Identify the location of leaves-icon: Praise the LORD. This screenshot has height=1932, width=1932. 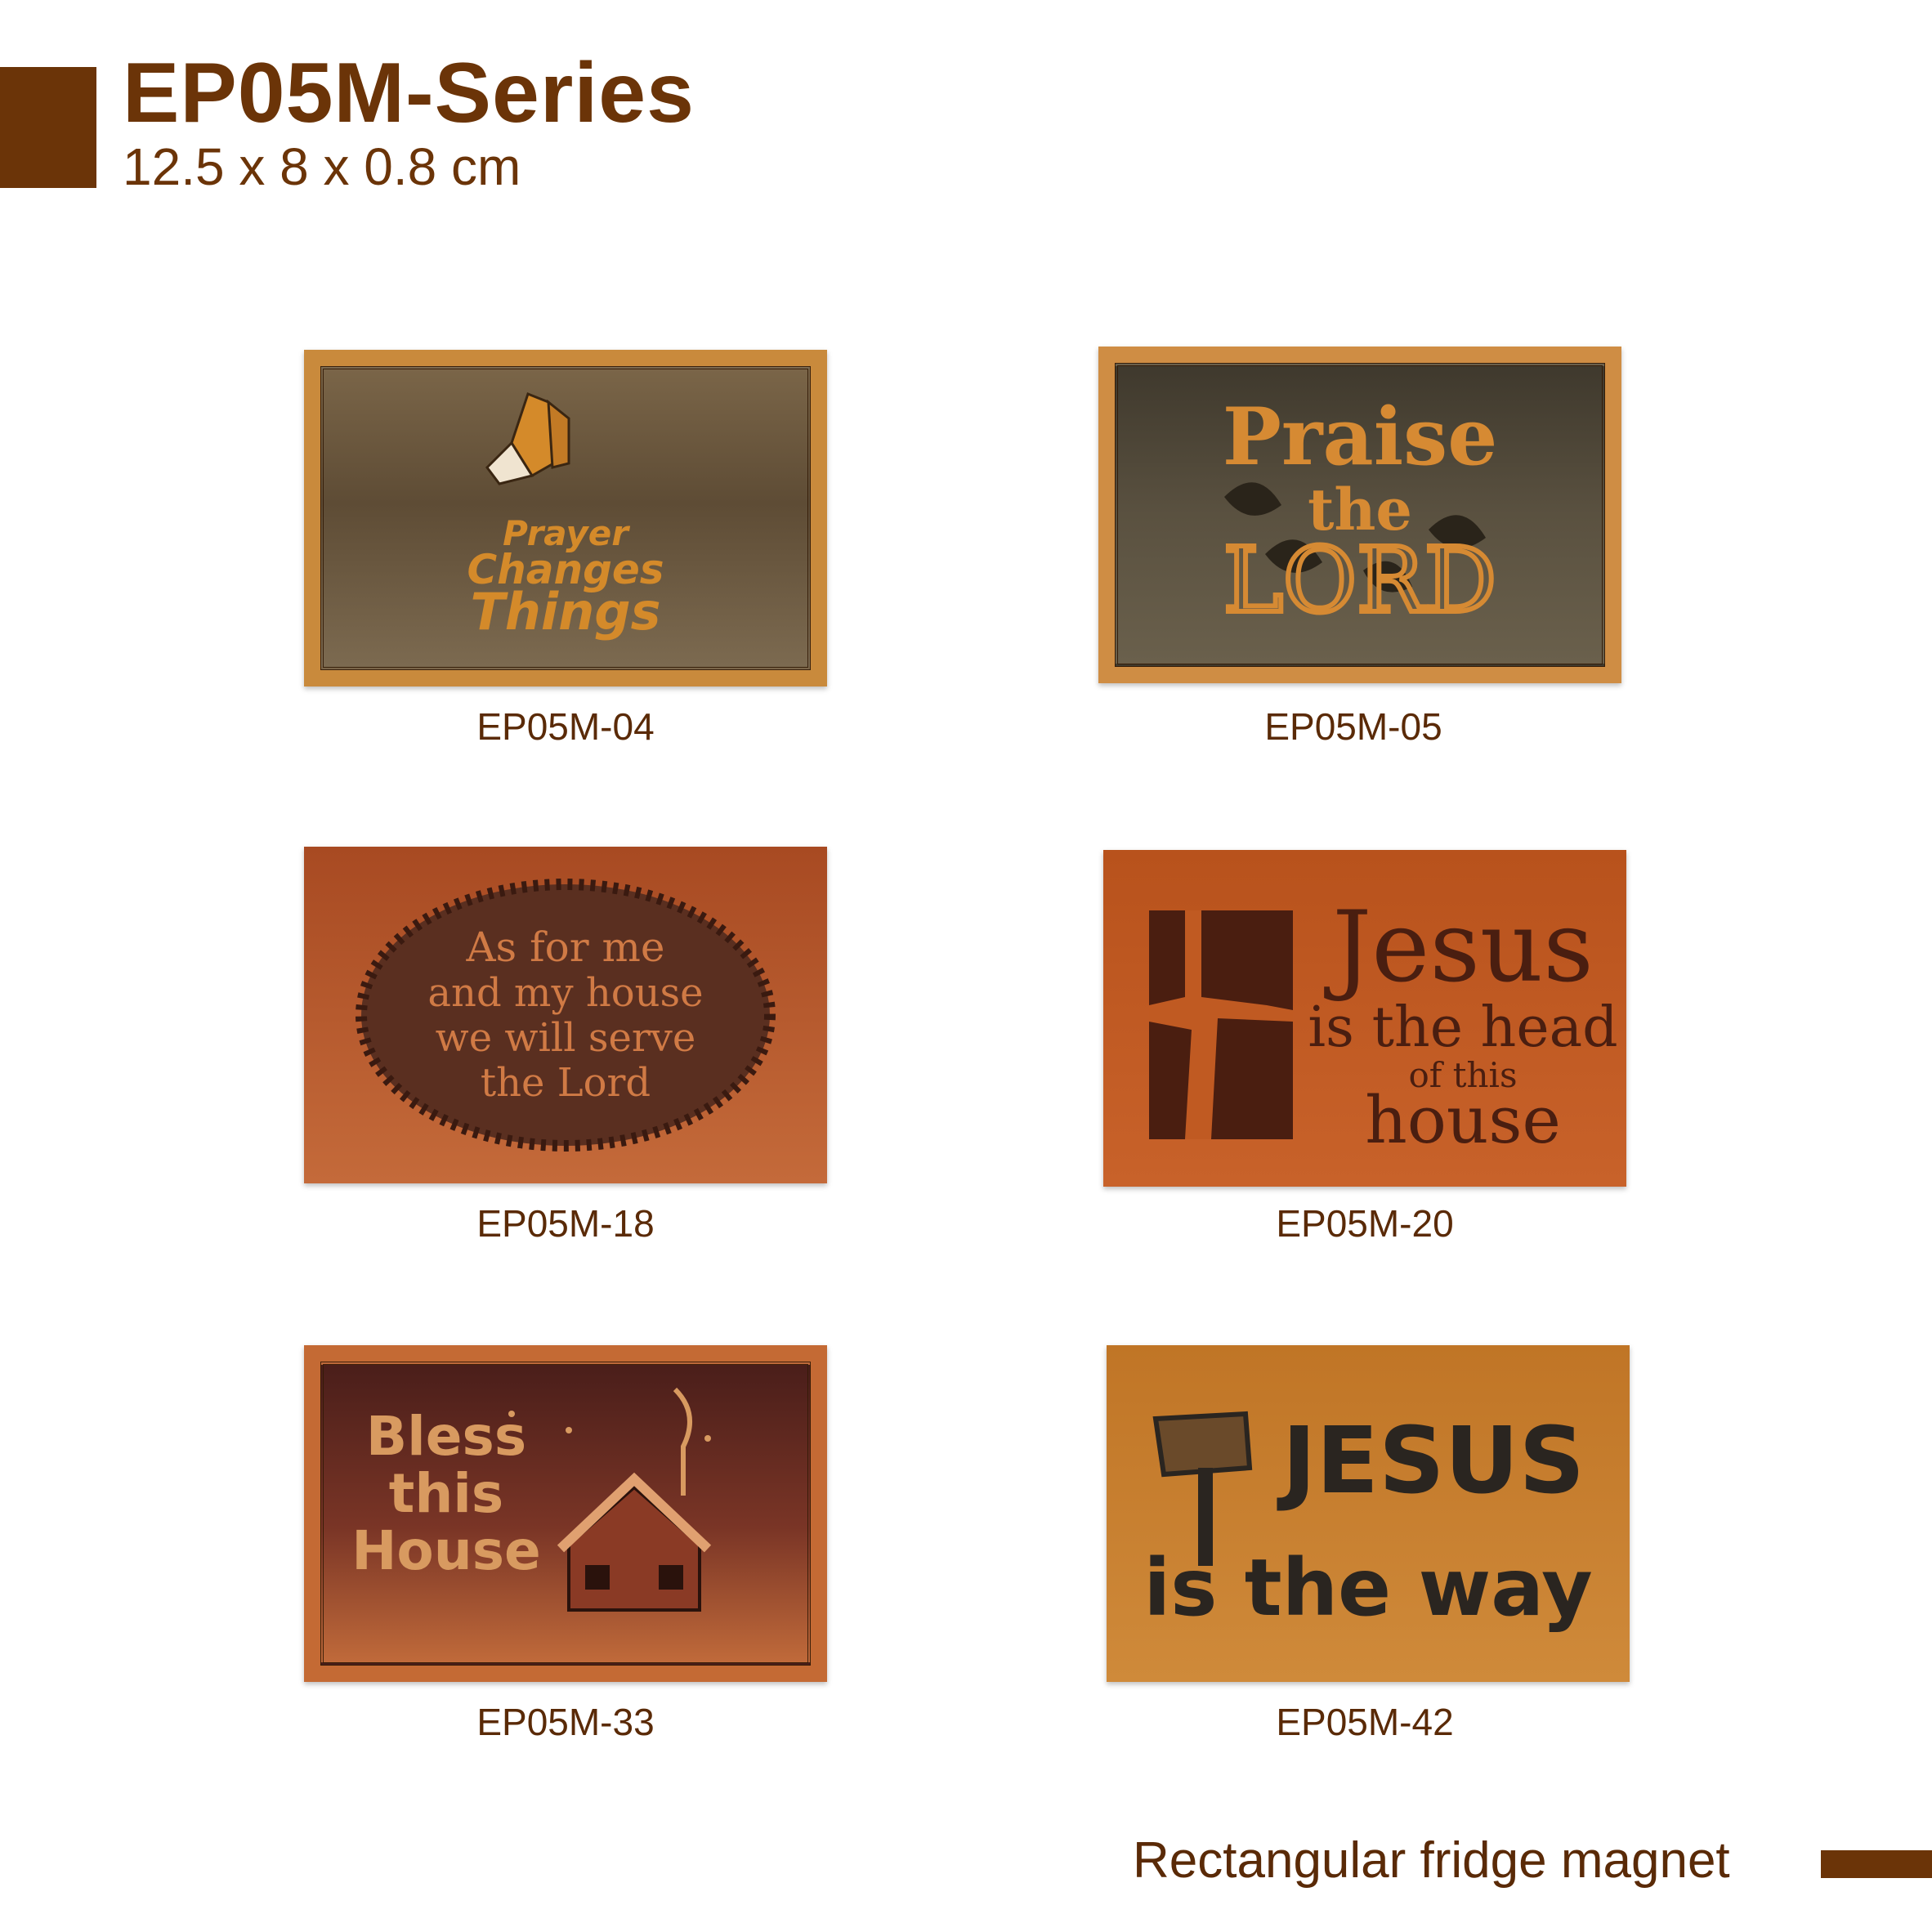
(1360, 513).